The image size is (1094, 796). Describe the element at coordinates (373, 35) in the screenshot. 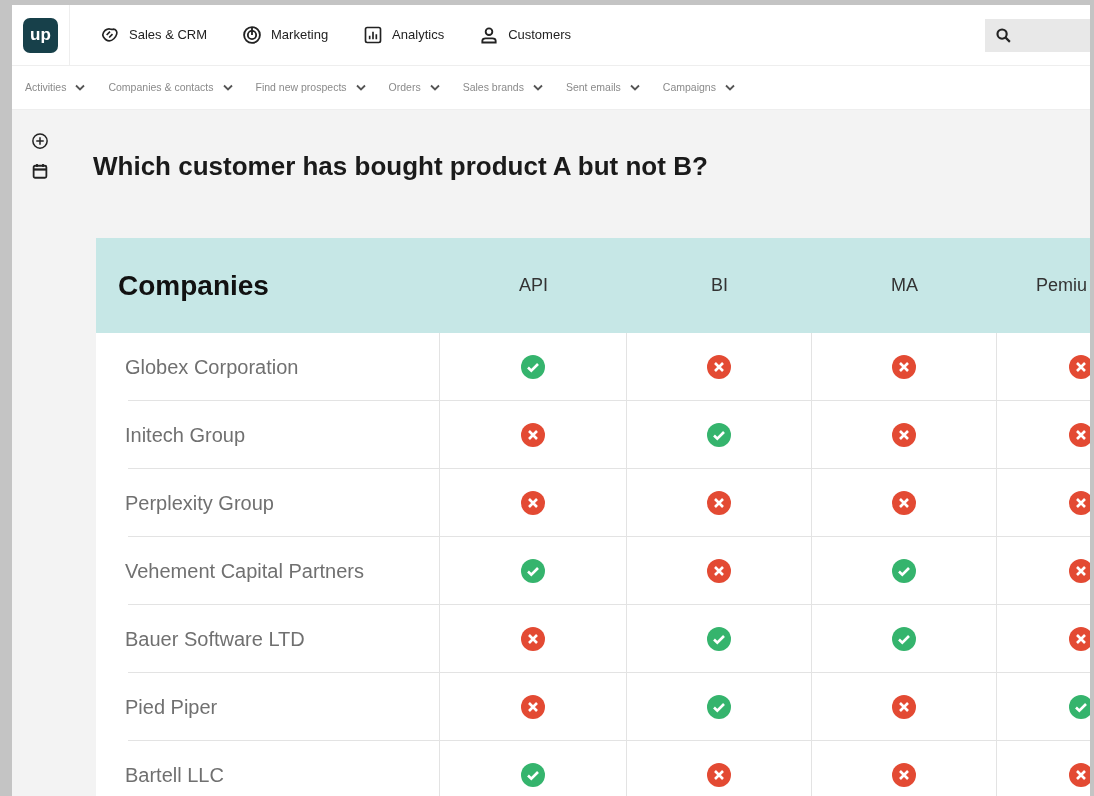

I see `bar-chart-icon` at that location.